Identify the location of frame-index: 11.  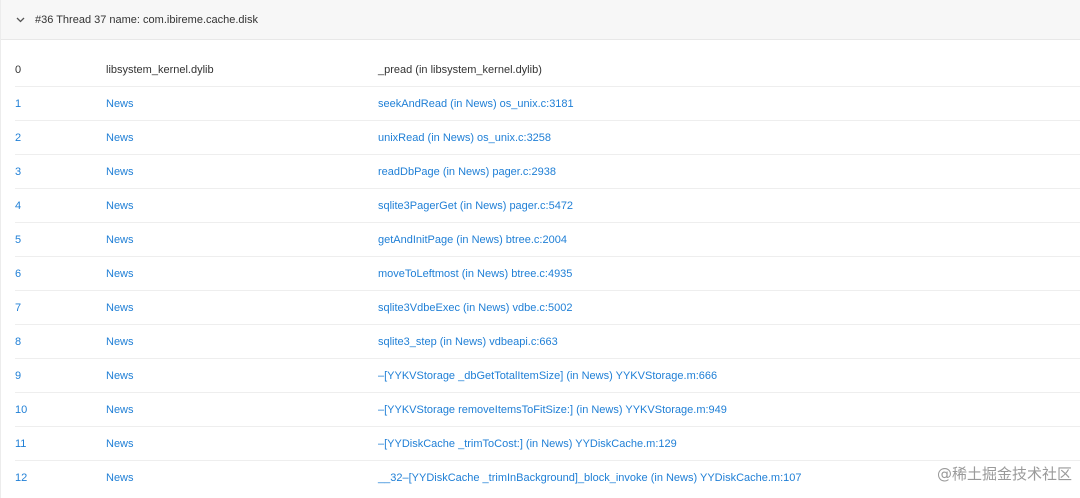
(21, 443).